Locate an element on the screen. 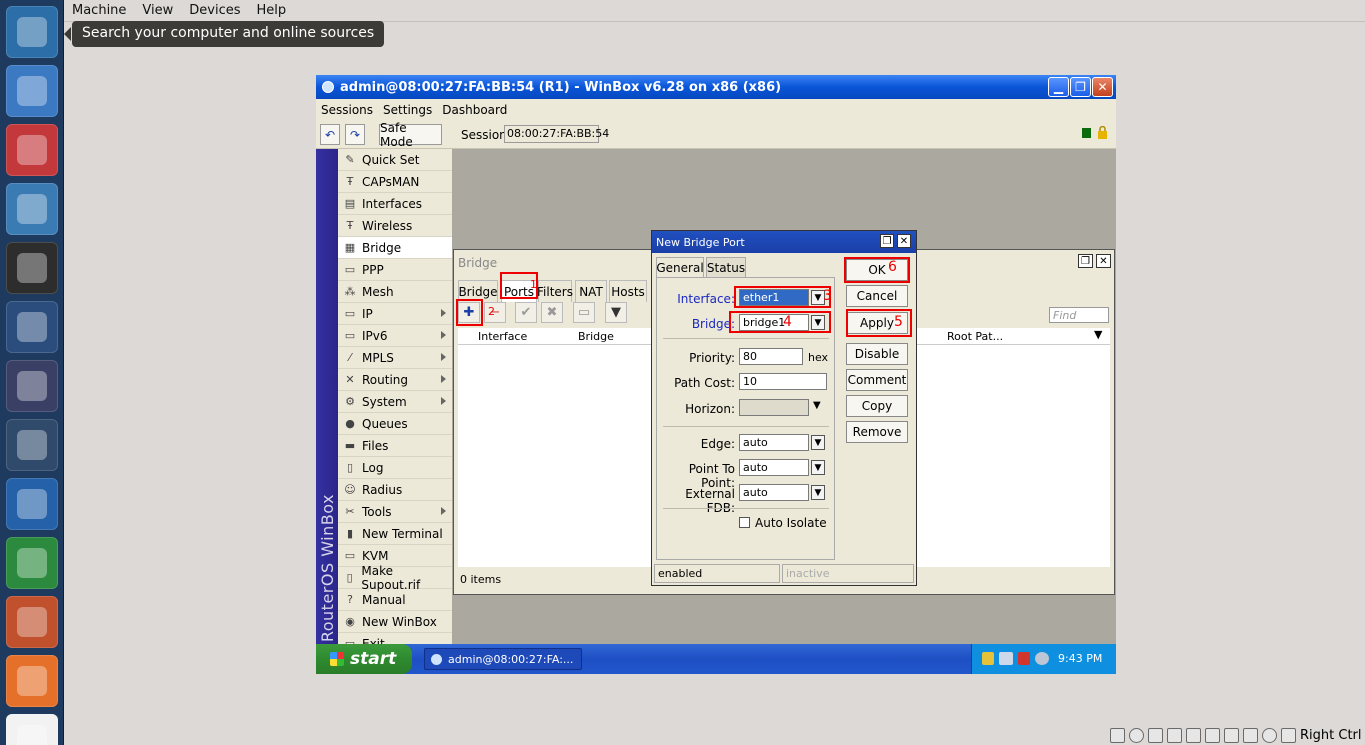  nav-item-log: ▯ Log is located at coordinates (395, 468).